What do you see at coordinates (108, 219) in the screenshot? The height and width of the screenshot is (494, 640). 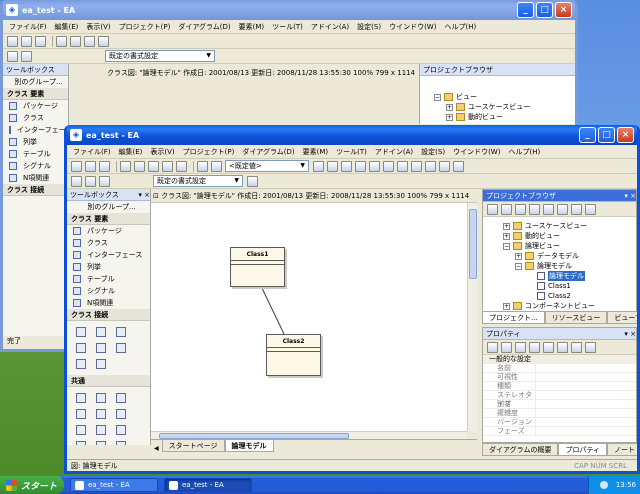 I see `group-class-elements: クラス 要素` at bounding box center [108, 219].